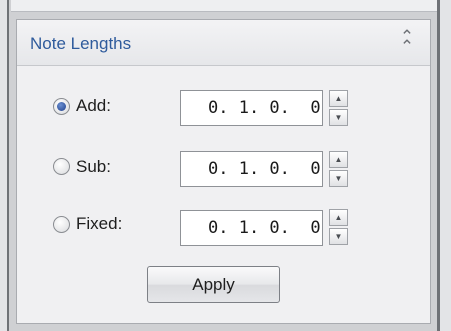 This screenshot has width=451, height=331. What do you see at coordinates (4, 165) in the screenshot?
I see `left-border` at bounding box center [4, 165].